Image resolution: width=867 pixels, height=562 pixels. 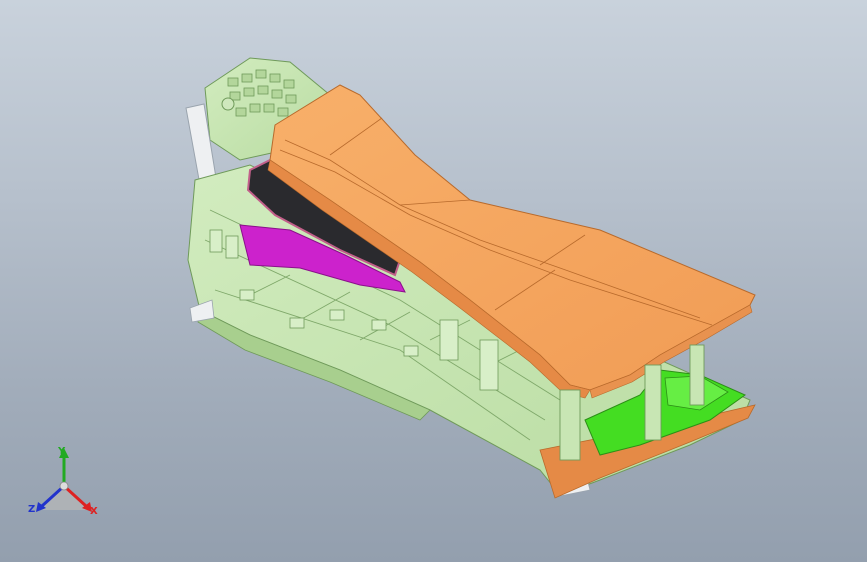 What do you see at coordinates (64, 486) in the screenshot?
I see `triad-origin` at bounding box center [64, 486].